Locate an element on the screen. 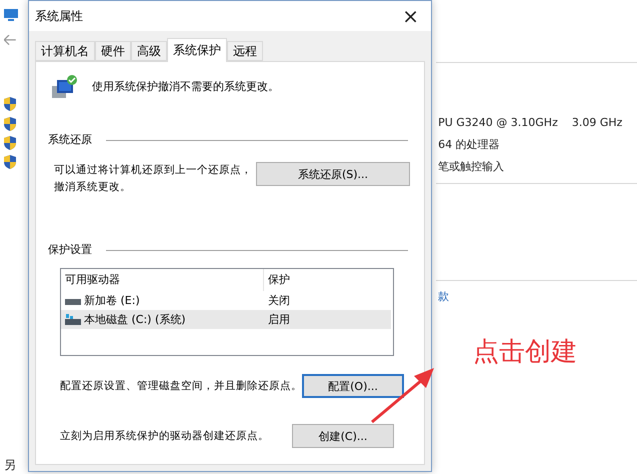  computer-icon is located at coordinates (11, 14).